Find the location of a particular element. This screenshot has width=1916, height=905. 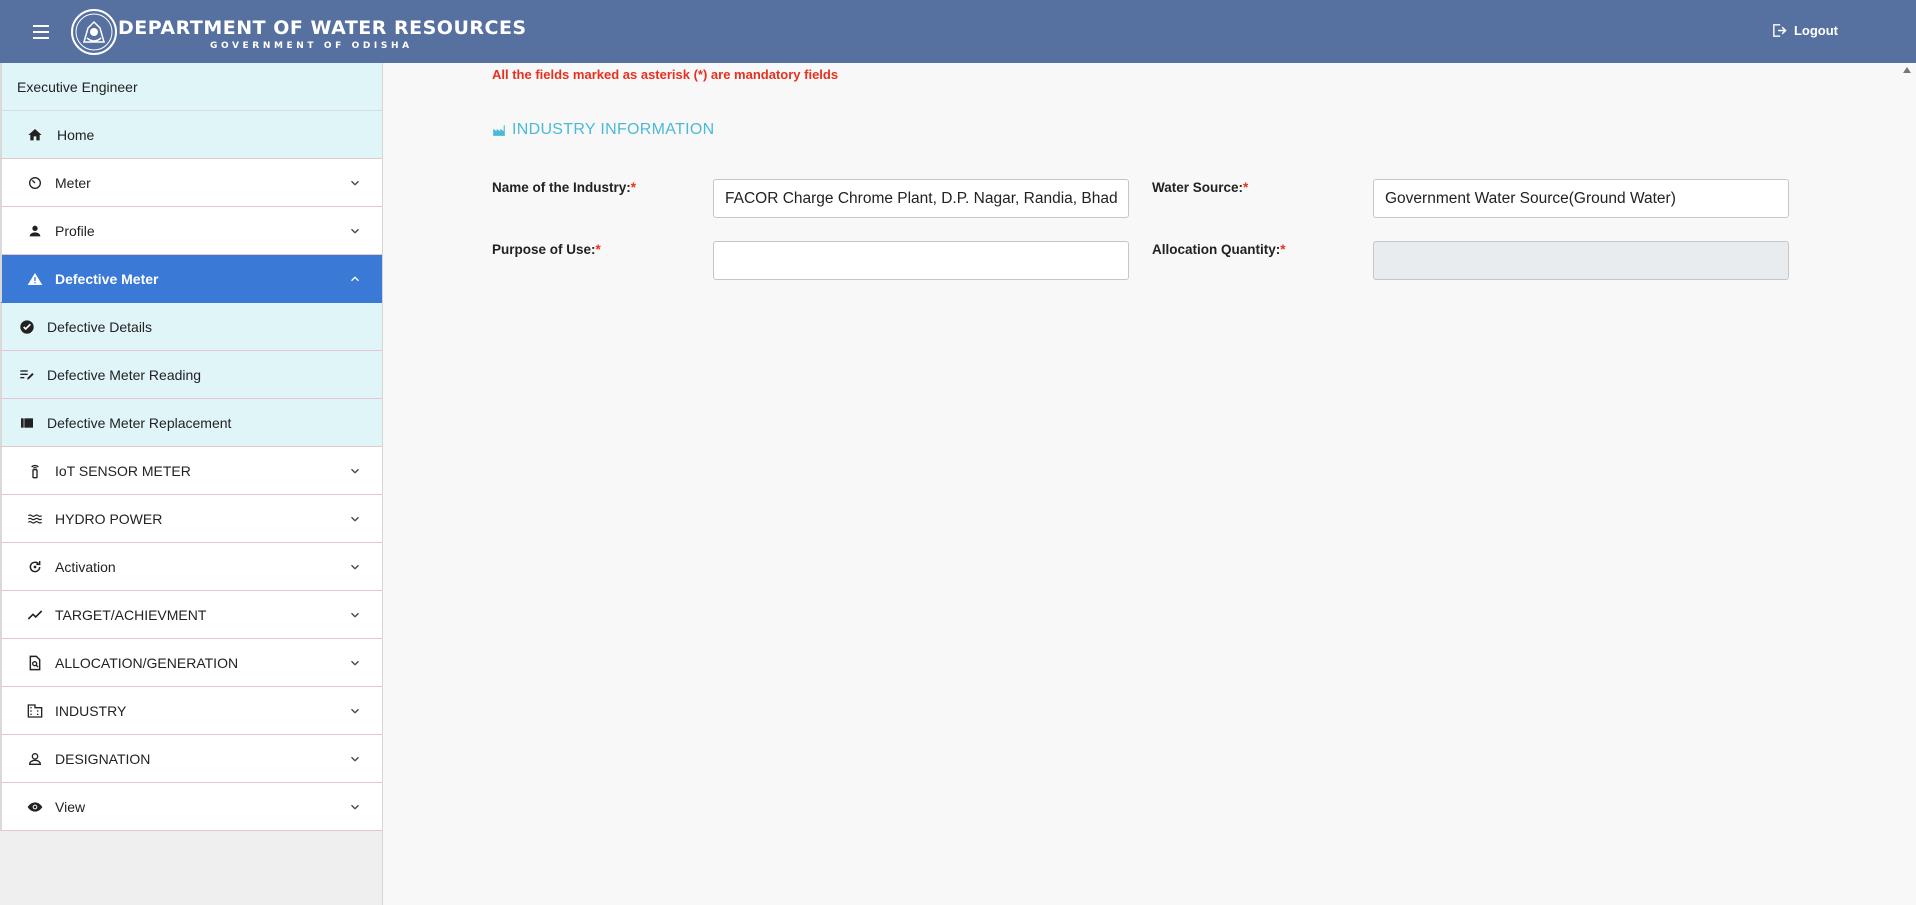

sidebar-item-label: HYDRO POWER is located at coordinates (109, 518).